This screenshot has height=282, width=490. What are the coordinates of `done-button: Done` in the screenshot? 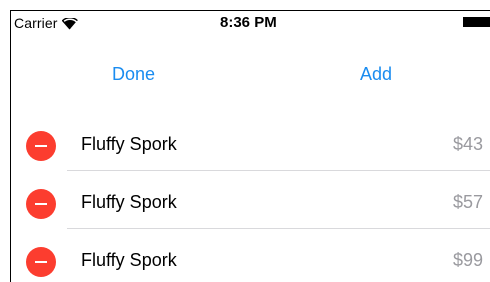 It's located at (133, 74).